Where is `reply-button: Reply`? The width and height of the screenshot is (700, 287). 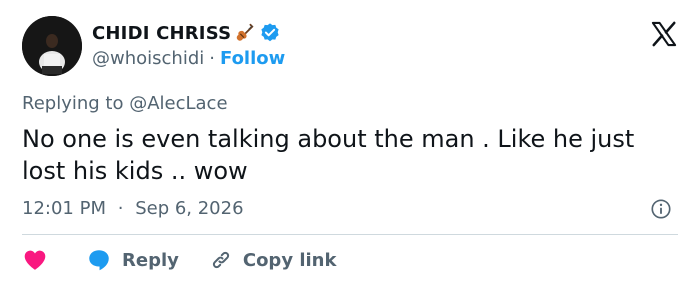
reply-button: Reply is located at coordinates (132, 260).